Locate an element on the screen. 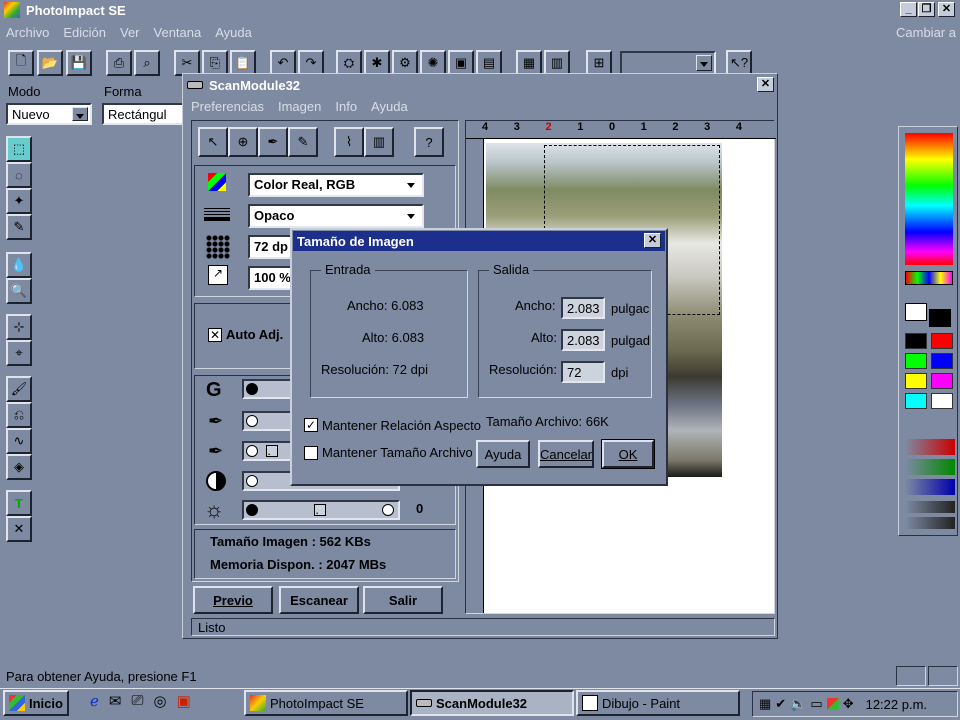 The image size is (960, 720). tray-check-icon: ✔ is located at coordinates (780, 704).